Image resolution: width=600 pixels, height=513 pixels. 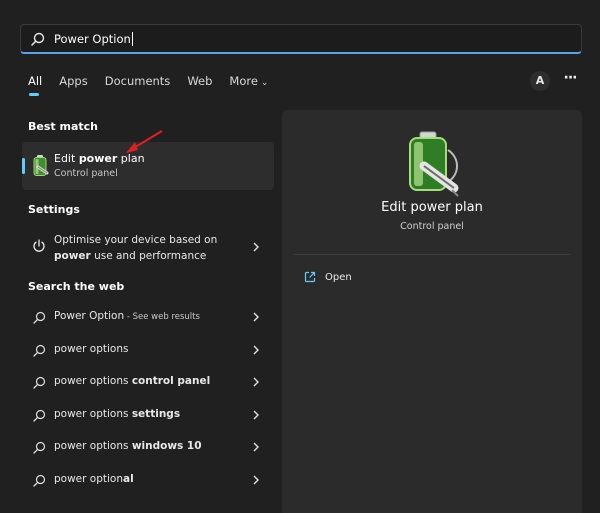 What do you see at coordinates (144, 141) in the screenshot?
I see `red-arrow-annotation` at bounding box center [144, 141].